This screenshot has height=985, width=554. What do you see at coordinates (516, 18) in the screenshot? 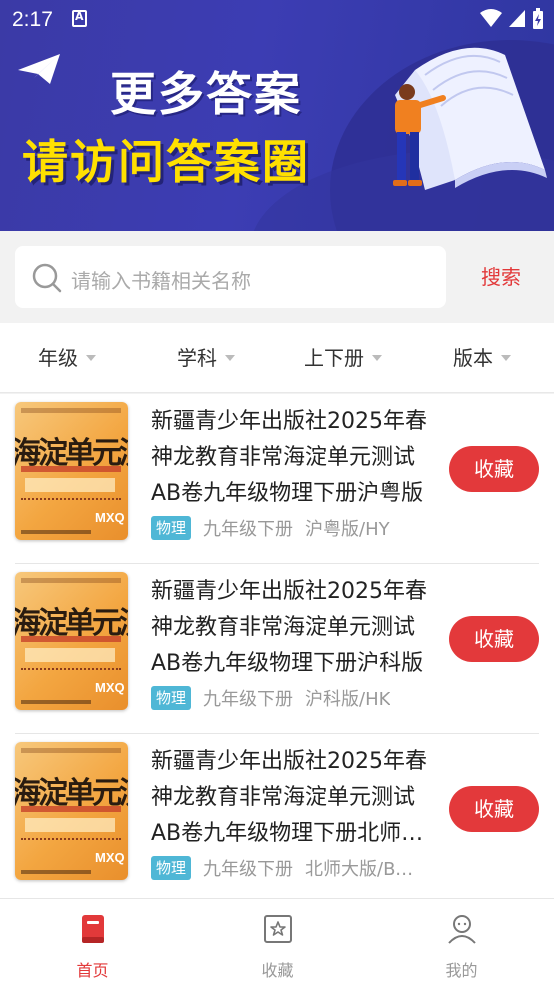
I see `signal-icon` at bounding box center [516, 18].